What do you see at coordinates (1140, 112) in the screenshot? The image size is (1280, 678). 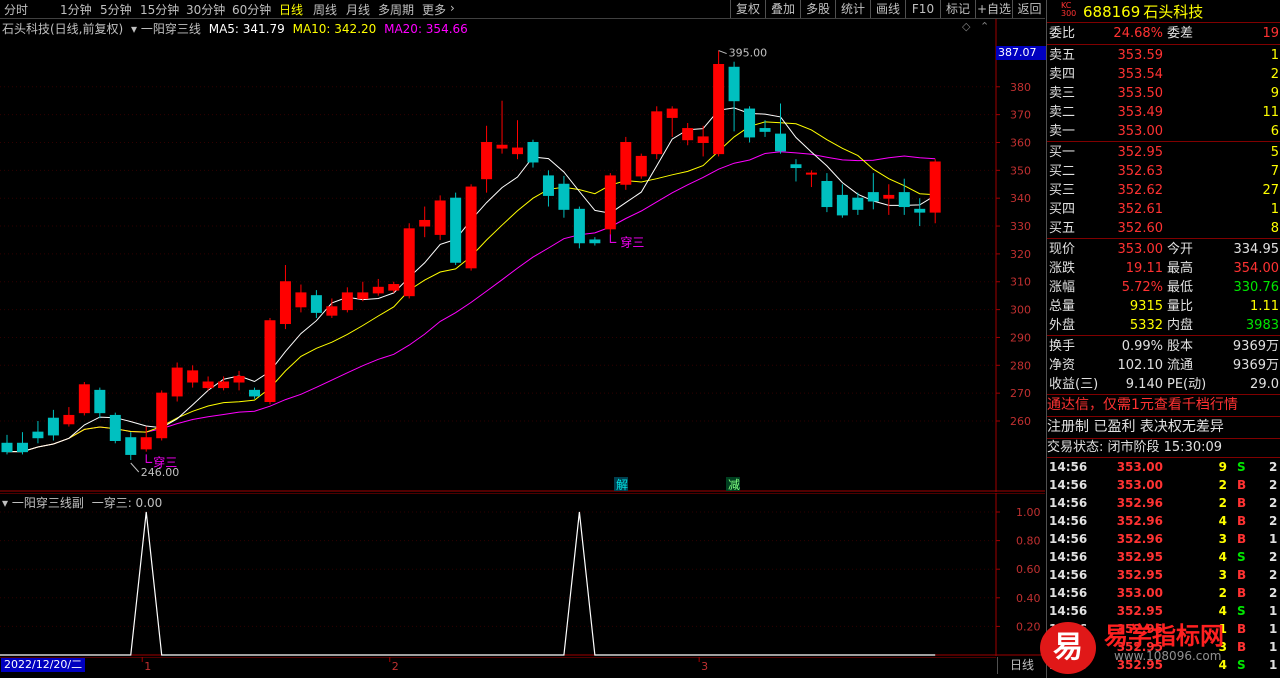 I see `sell-level-price: 353.49` at bounding box center [1140, 112].